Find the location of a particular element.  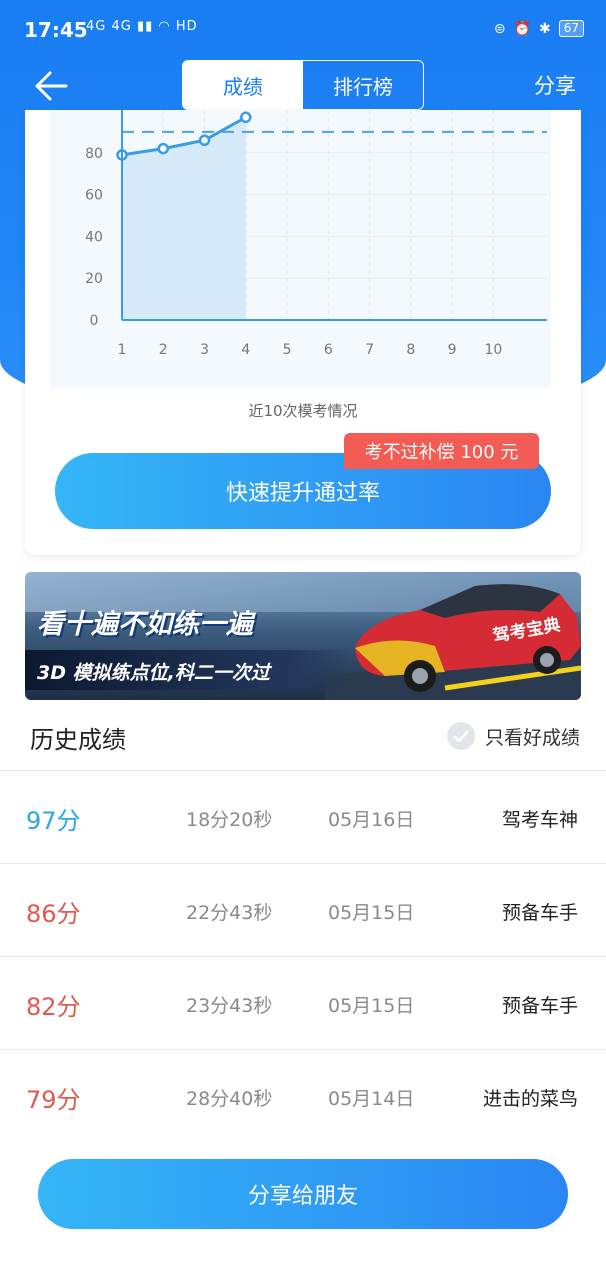

signal-icon: 4G 4G ▮▮ ◠ HD is located at coordinates (142, 26).